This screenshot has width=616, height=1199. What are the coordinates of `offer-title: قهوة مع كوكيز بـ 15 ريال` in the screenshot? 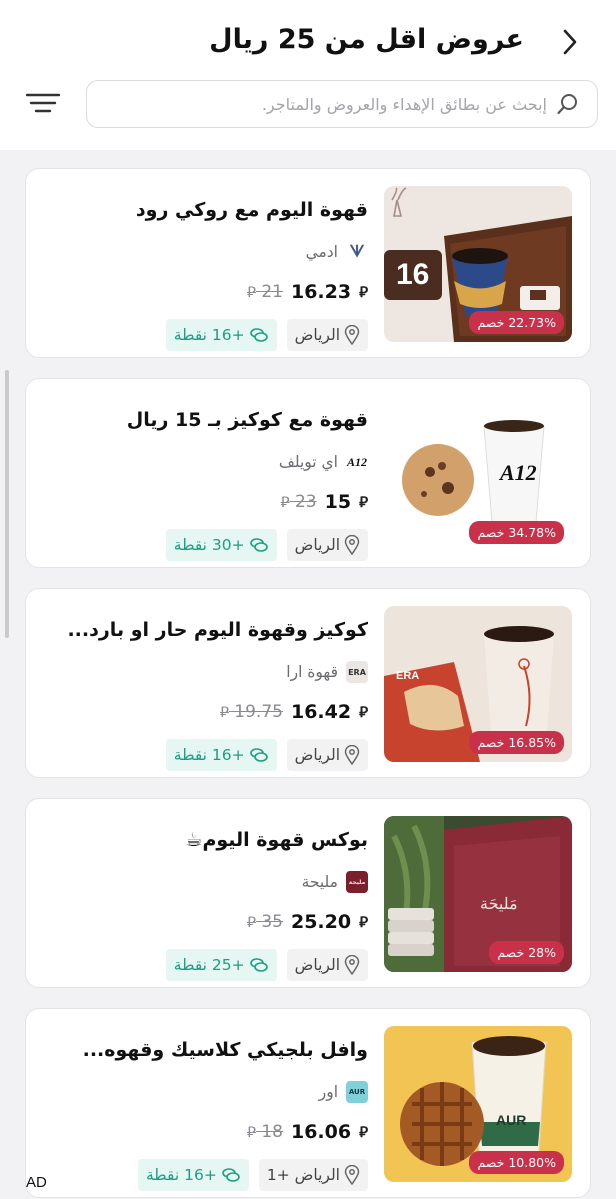 It's located at (247, 420).